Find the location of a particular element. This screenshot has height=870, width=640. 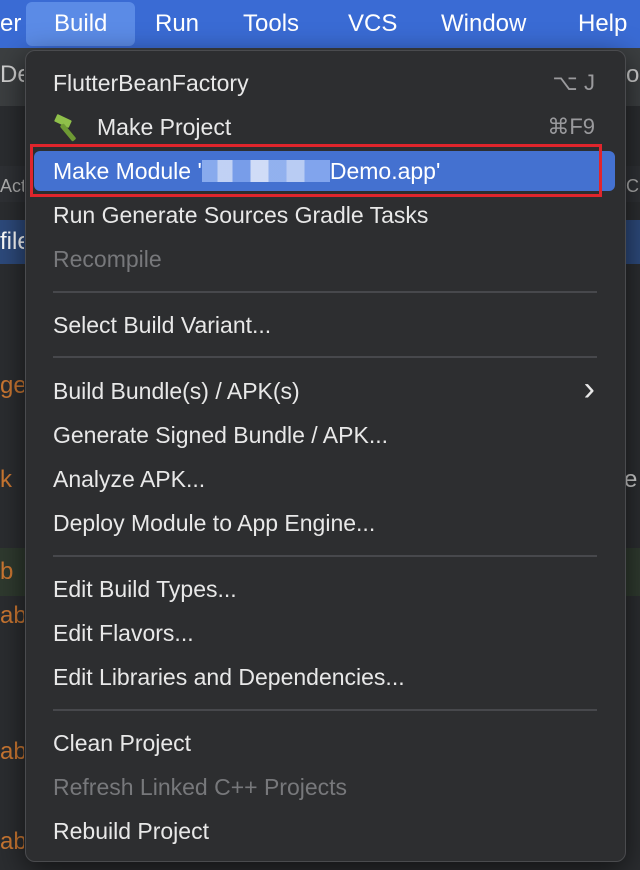

menu-item-run-generate-sources: Run Generate Sources Gradle Tasks is located at coordinates (324, 215).